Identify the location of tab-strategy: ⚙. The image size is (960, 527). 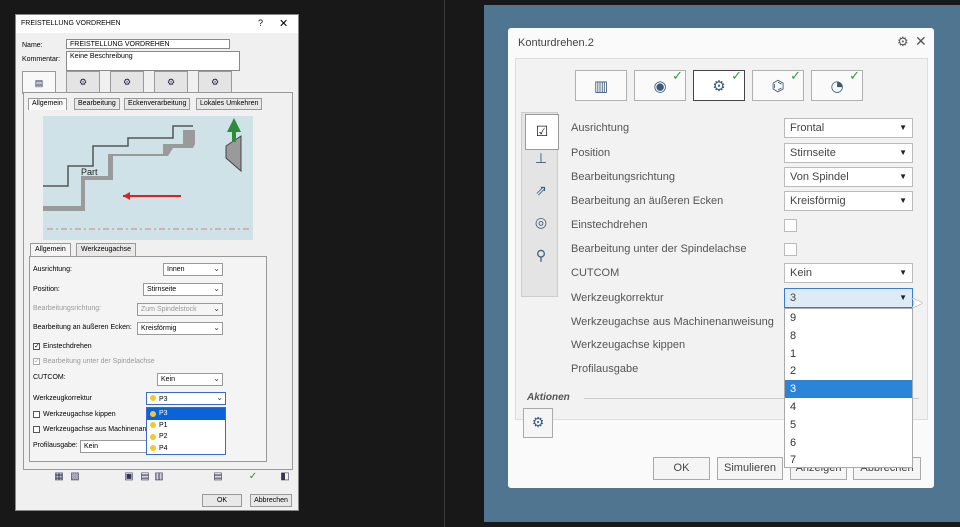
(127, 82).